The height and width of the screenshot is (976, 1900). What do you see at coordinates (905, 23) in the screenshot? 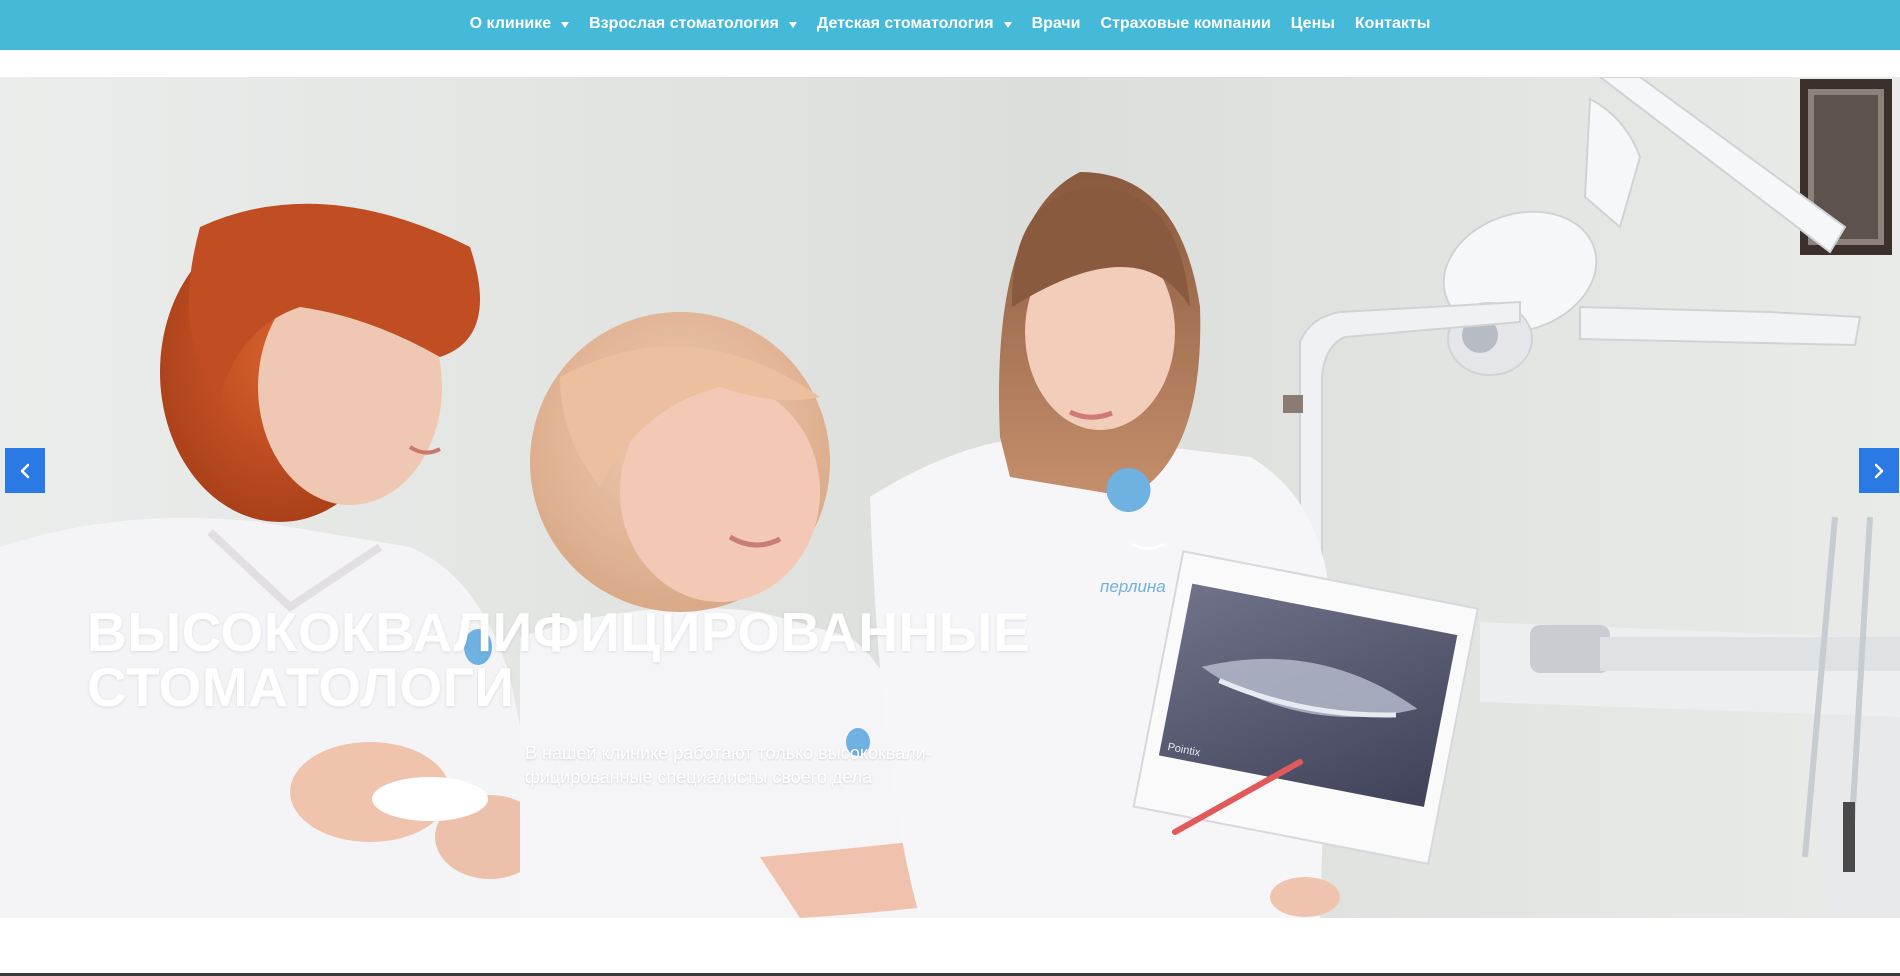
I see `nav-item-label: Детская стоматология` at bounding box center [905, 23].